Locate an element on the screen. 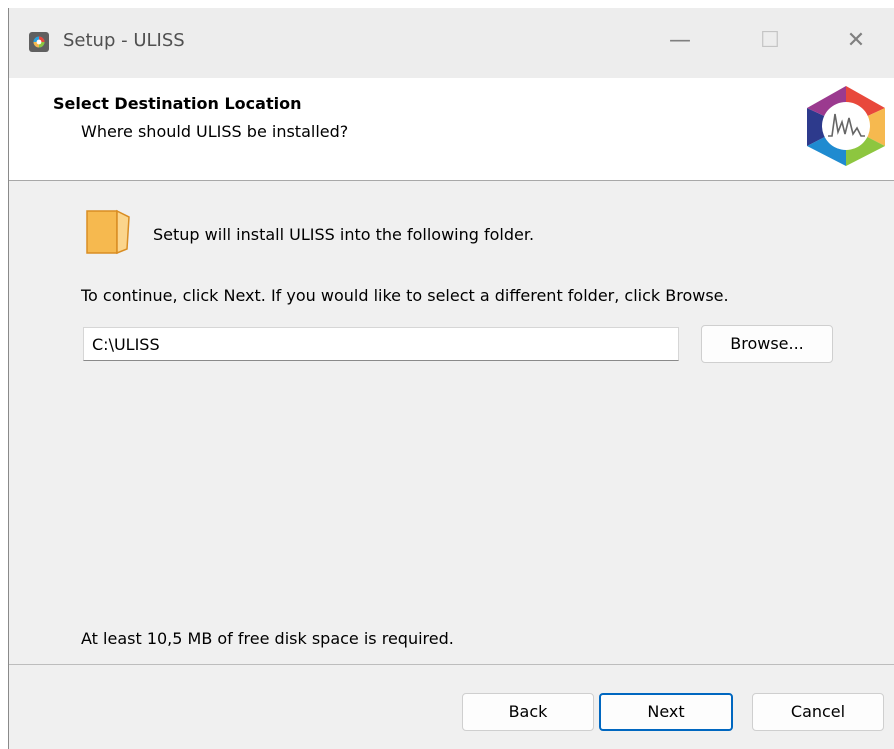  app-icon is located at coordinates (39, 42).